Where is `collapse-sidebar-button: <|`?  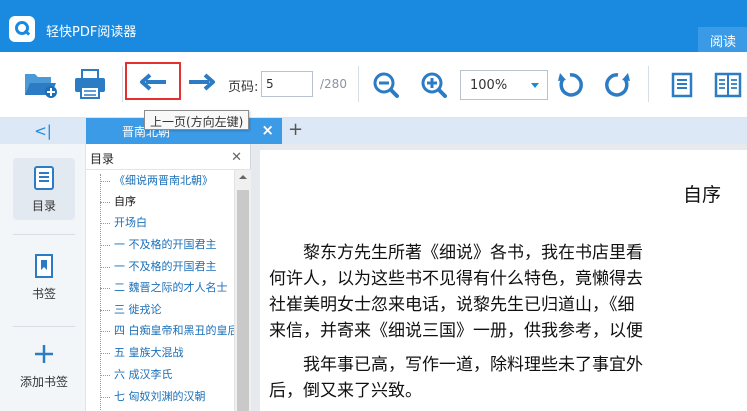 collapse-sidebar-button: <| is located at coordinates (43, 131).